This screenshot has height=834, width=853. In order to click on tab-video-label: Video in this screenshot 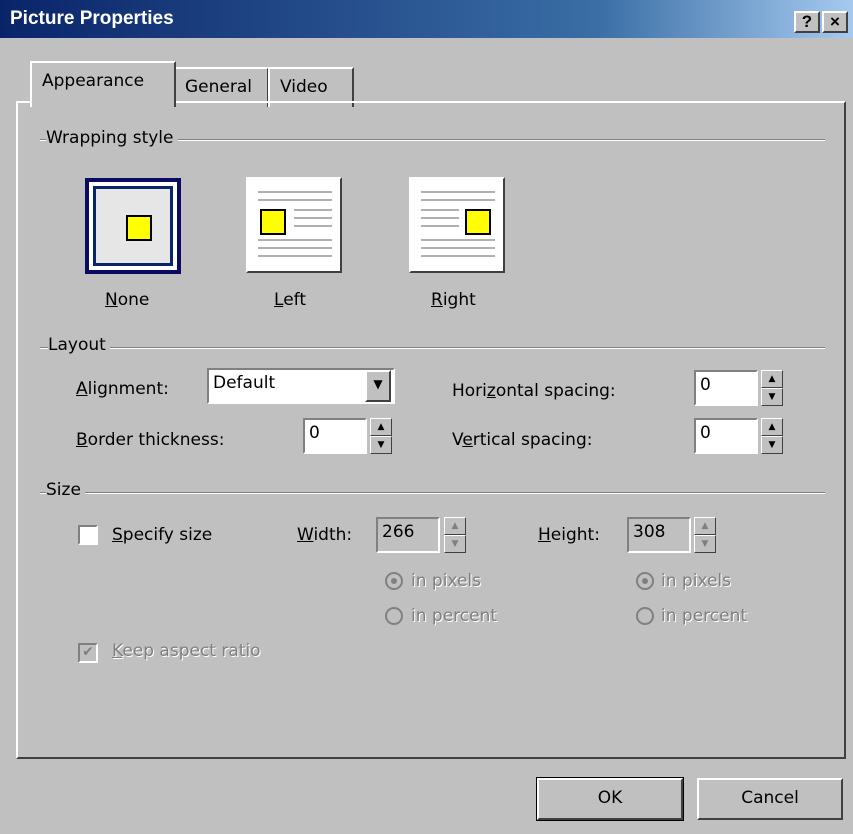, I will do `click(304, 87)`.